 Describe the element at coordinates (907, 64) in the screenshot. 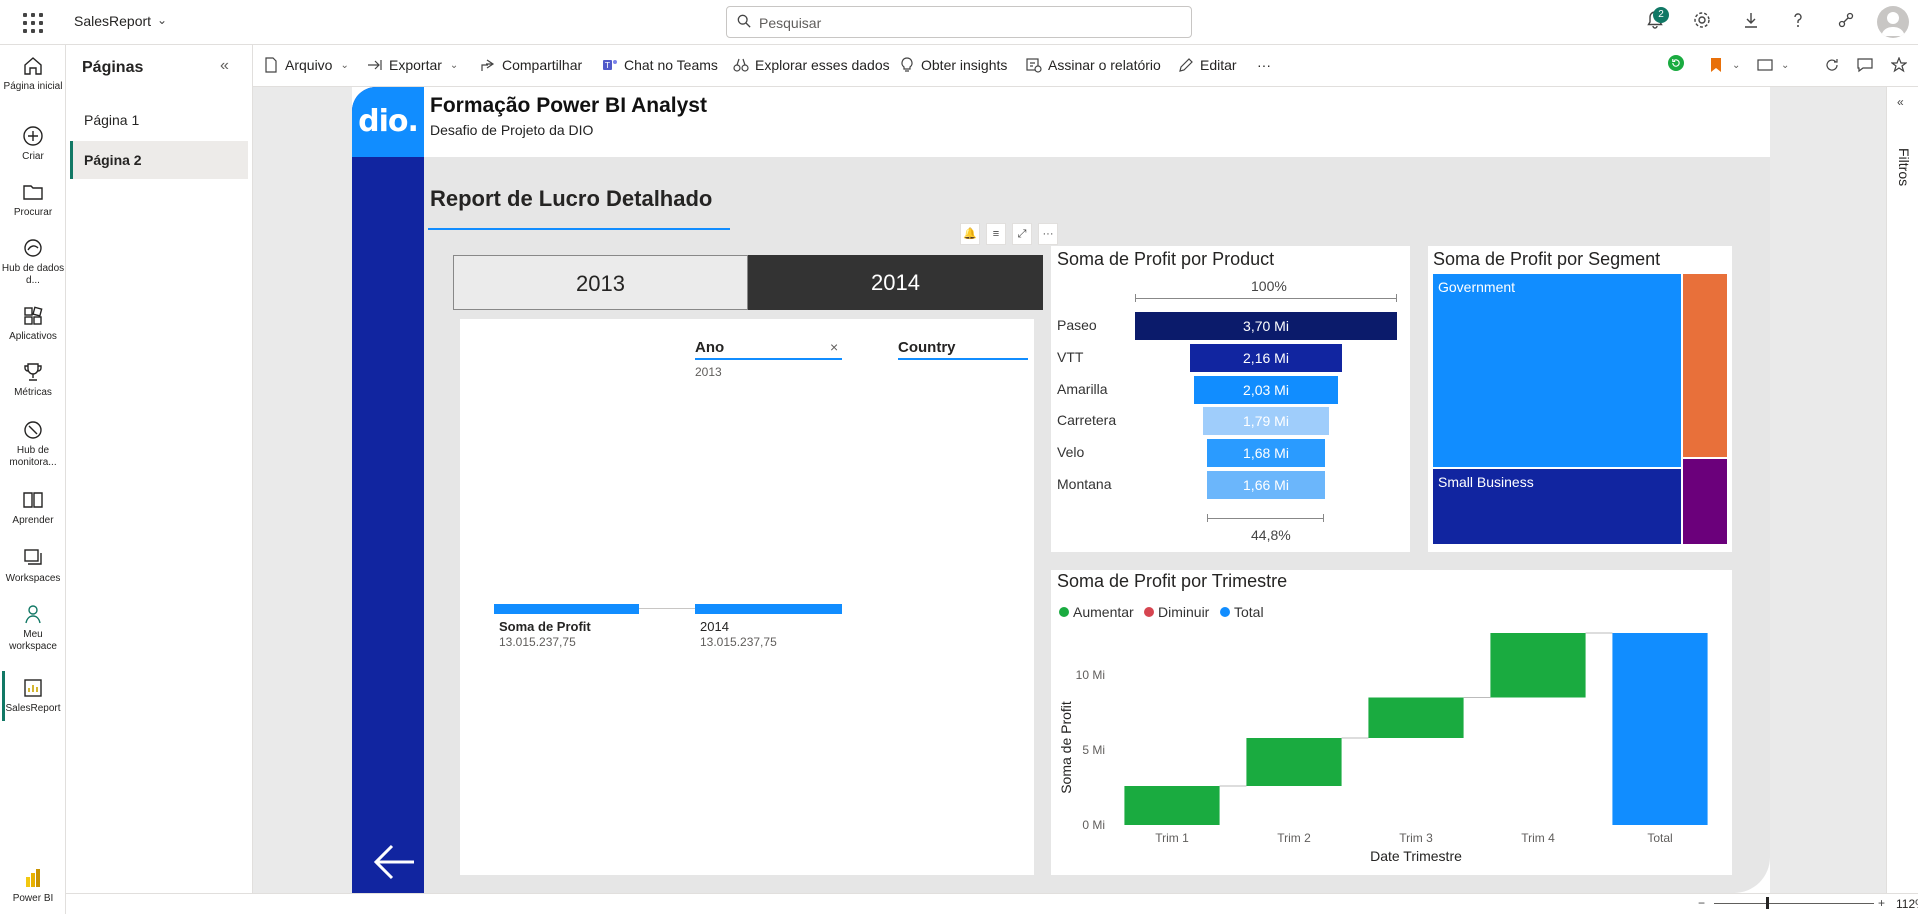

I see `lightbulb-icon` at that location.